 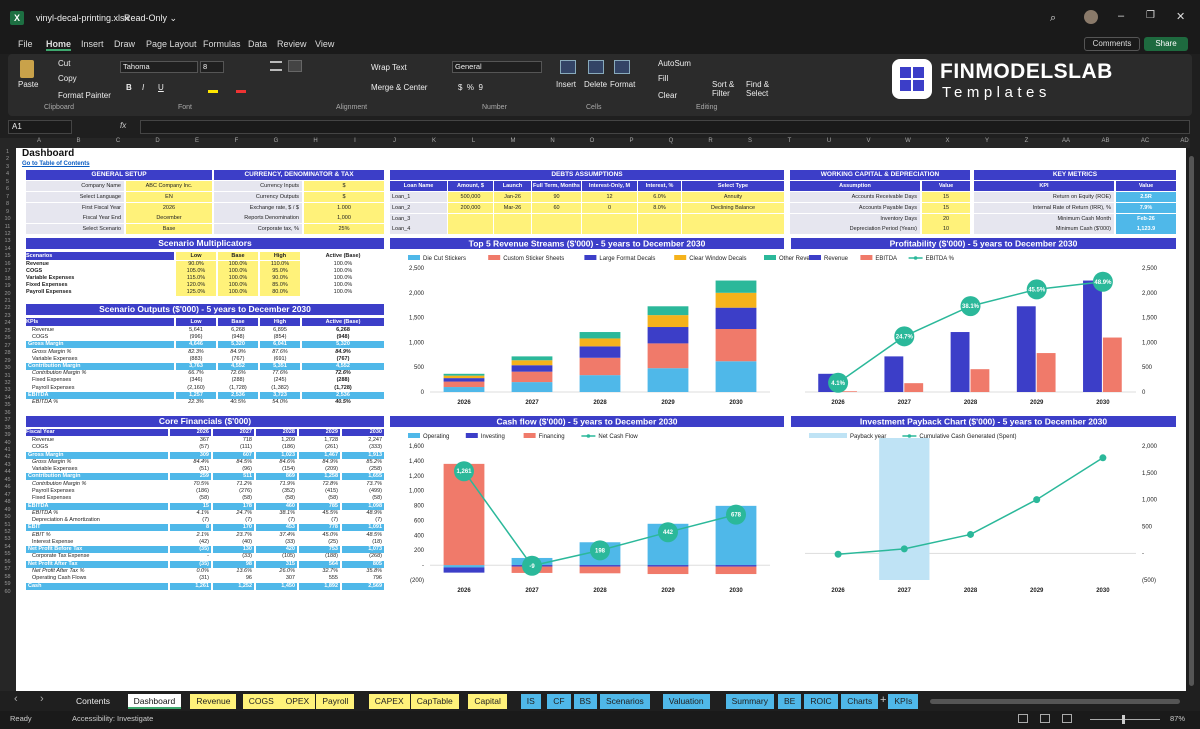 I want to click on tab-bs: BS, so click(x=585, y=701).